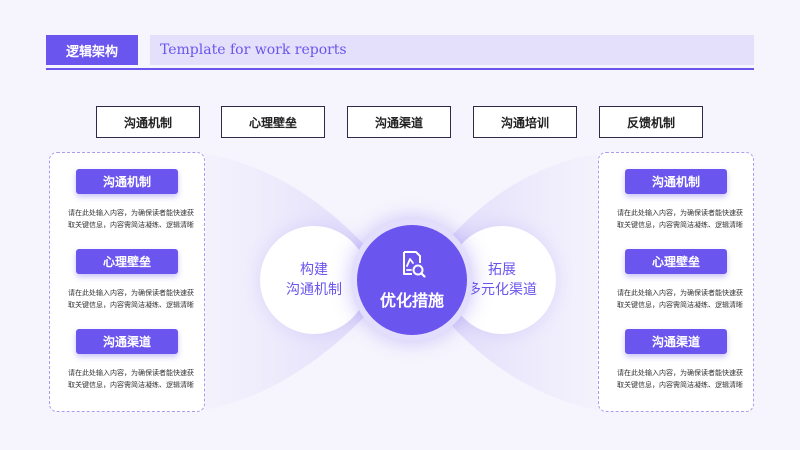 The width and height of the screenshot is (800, 450). I want to click on center-title: 优化措施, so click(411, 300).